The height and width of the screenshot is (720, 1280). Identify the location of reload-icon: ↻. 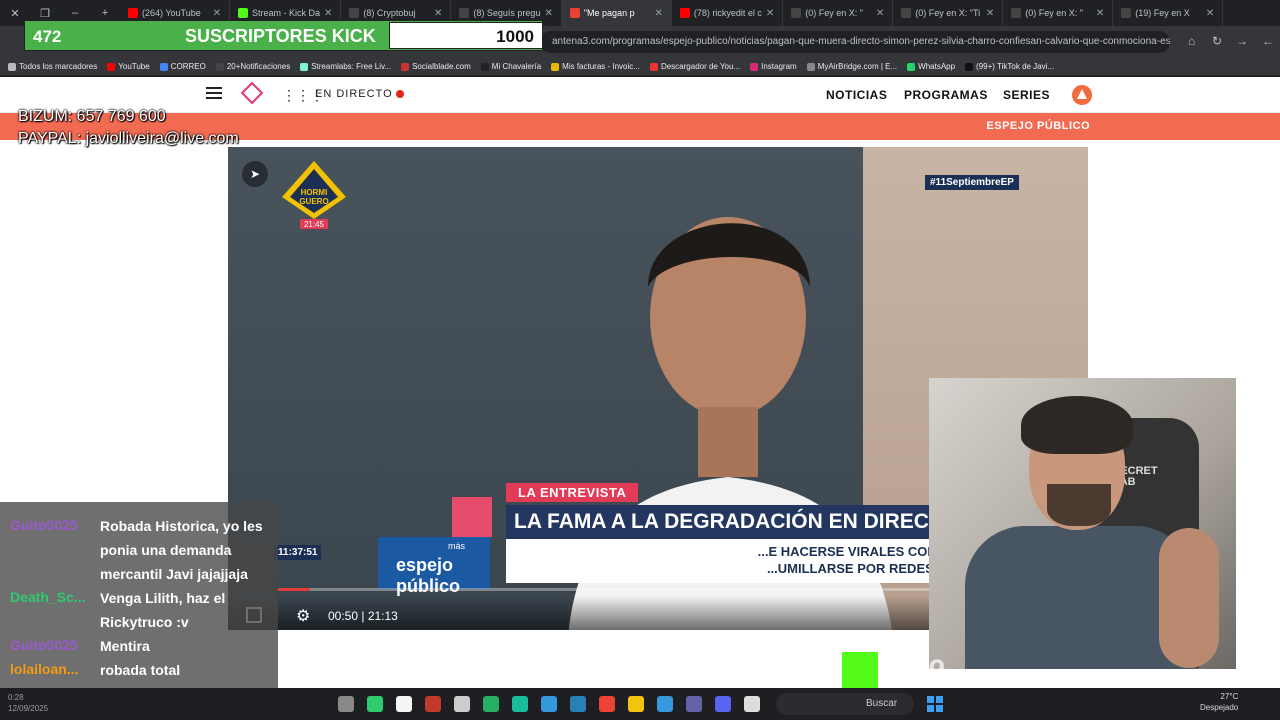
(1217, 41).